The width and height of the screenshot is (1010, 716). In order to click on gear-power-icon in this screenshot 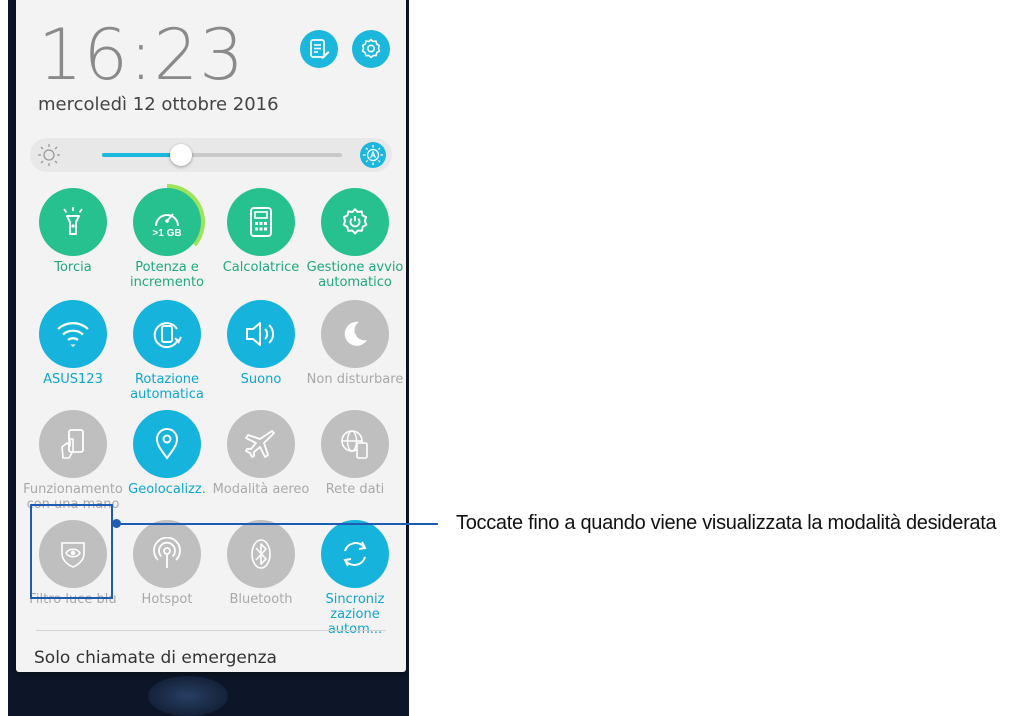, I will do `click(355, 221)`.